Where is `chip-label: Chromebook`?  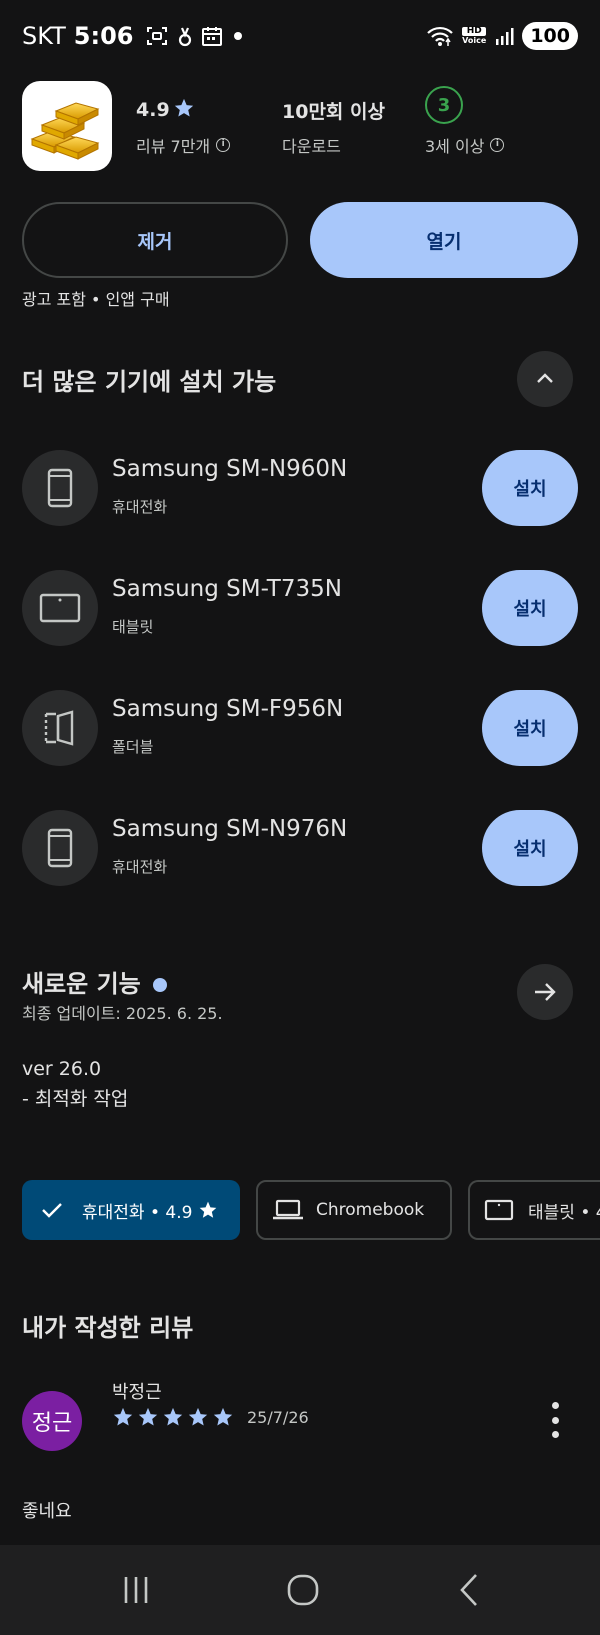 chip-label: Chromebook is located at coordinates (370, 1210).